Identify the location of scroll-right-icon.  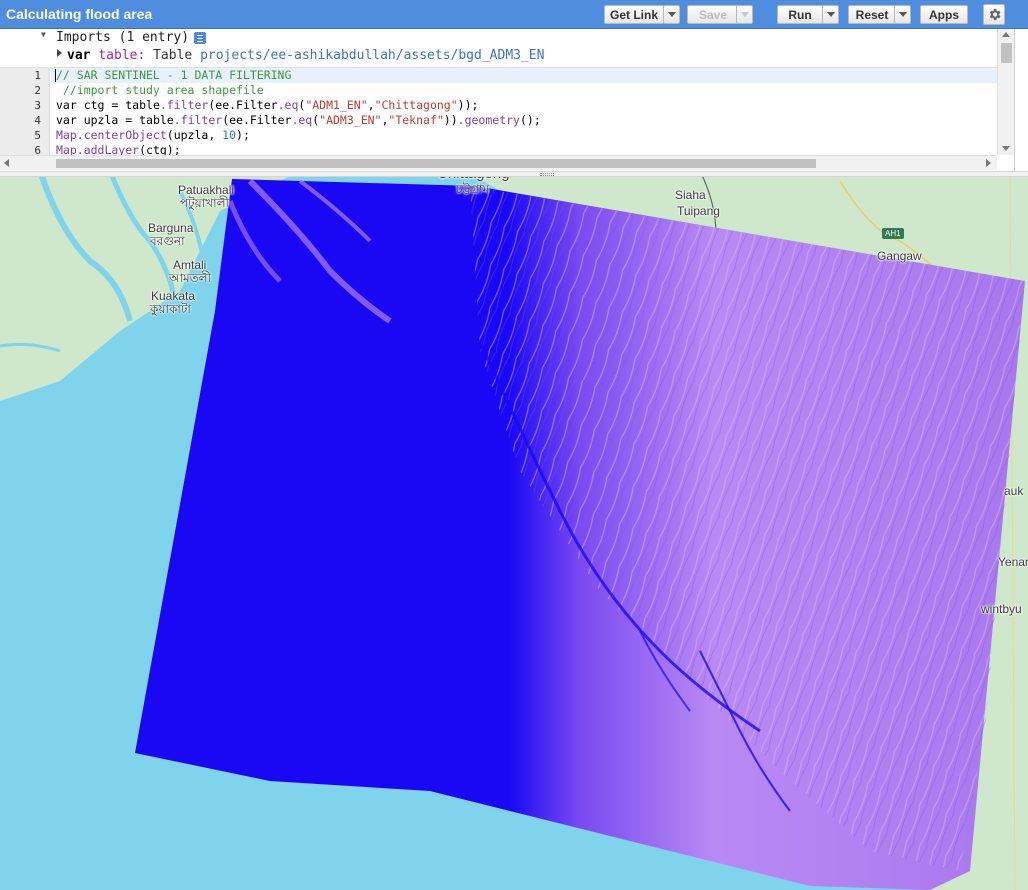
(988, 163).